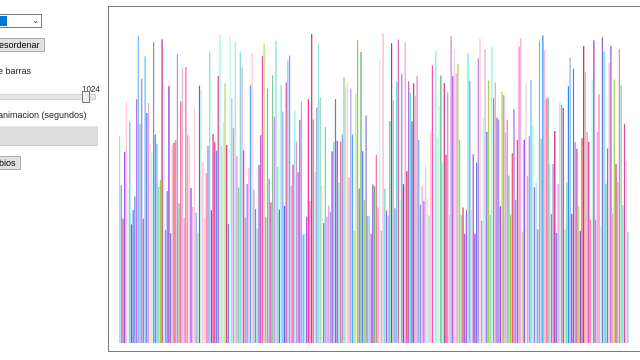 The height and width of the screenshot is (360, 640). What do you see at coordinates (35, 20) in the screenshot?
I see `chevron-down-icon: ⌄` at bounding box center [35, 20].